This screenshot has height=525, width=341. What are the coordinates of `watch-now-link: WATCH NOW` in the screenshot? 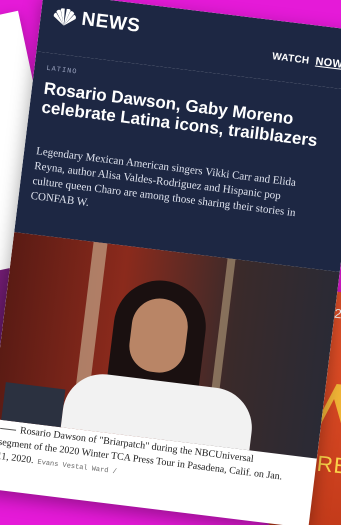 It's located at (306, 60).